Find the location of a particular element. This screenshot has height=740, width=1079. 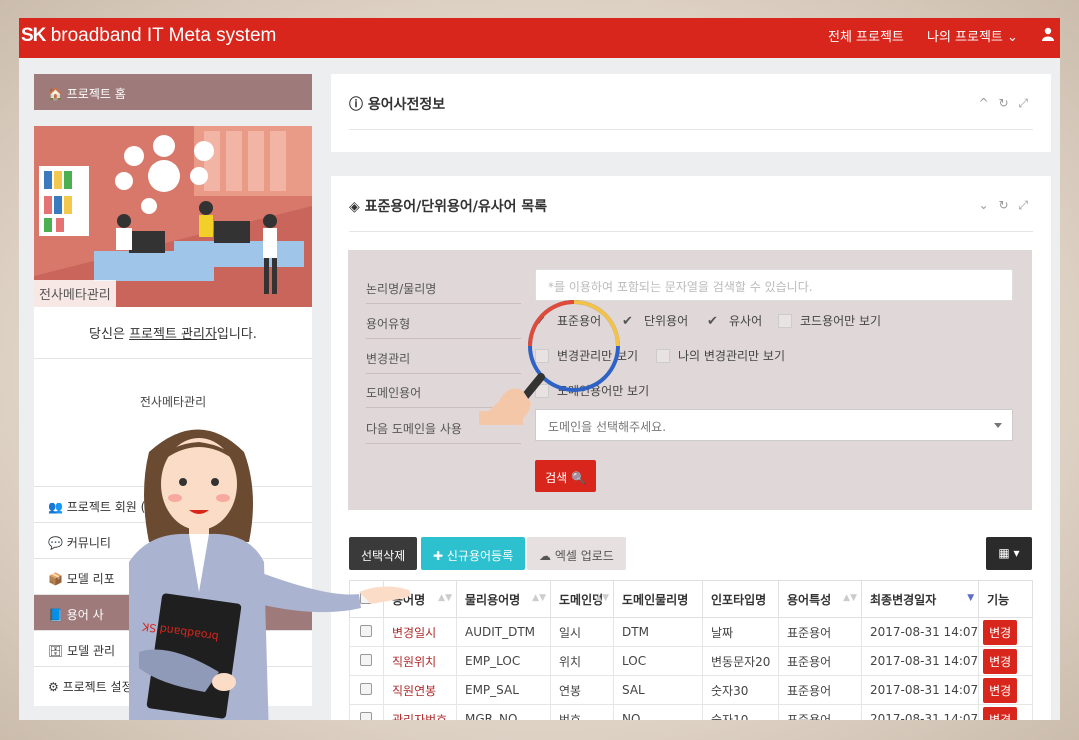

cell-infotype: 숫자30 is located at coordinates (740, 690).